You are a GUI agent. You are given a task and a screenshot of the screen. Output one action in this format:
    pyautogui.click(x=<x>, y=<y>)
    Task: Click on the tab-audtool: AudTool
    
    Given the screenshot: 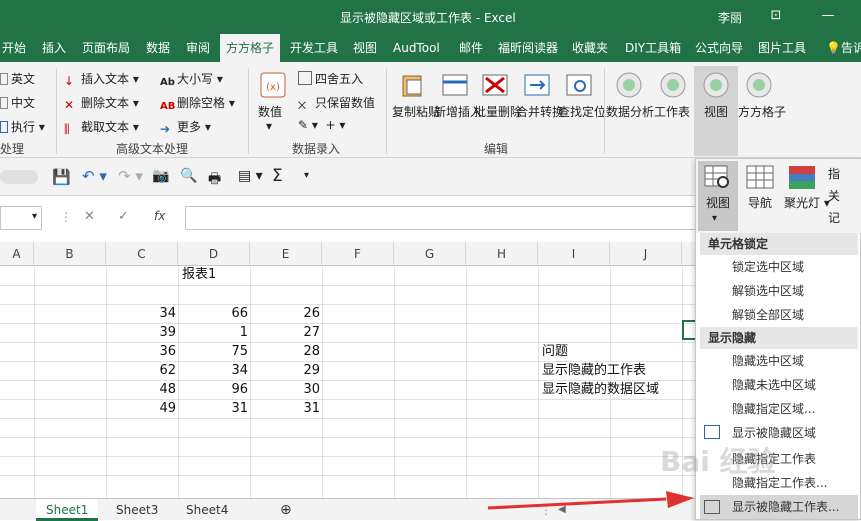 What is the action you would take?
    pyautogui.click(x=416, y=48)
    